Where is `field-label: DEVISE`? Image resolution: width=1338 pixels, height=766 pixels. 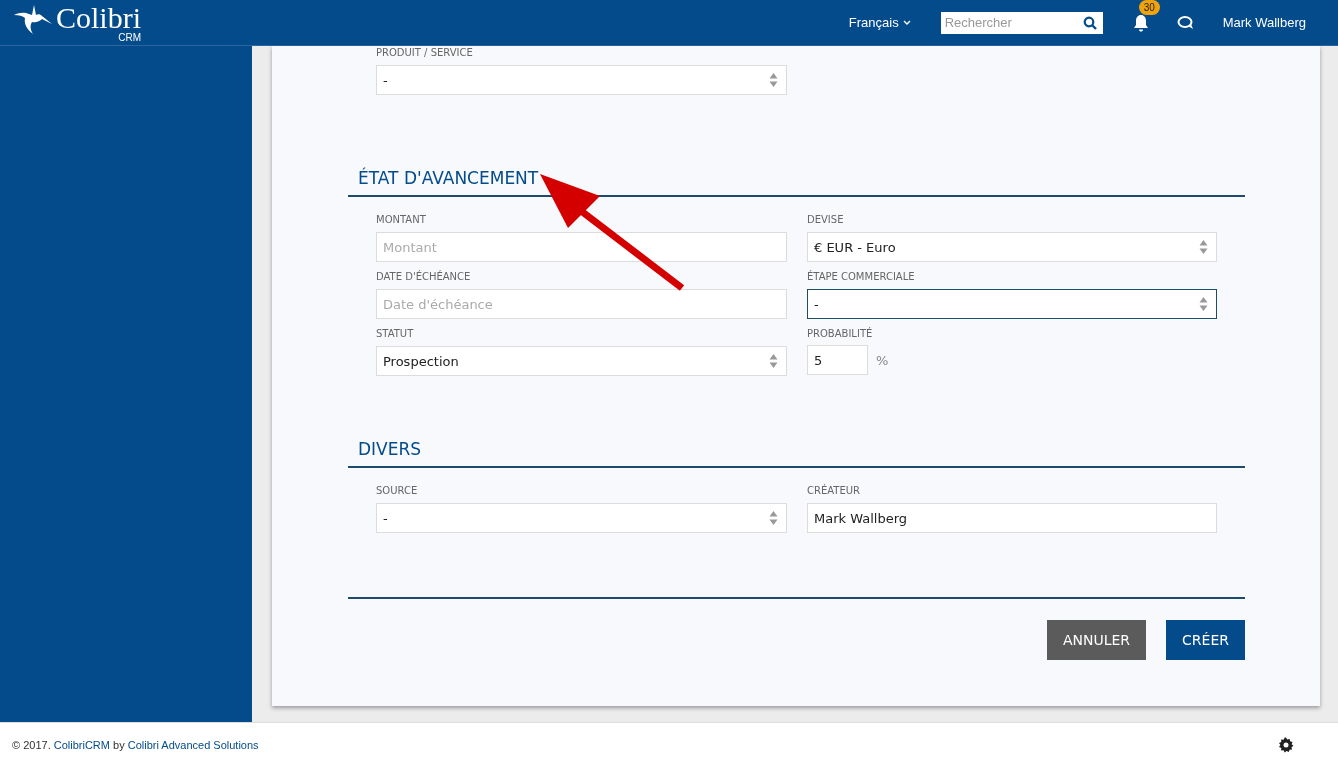 field-label: DEVISE is located at coordinates (826, 220).